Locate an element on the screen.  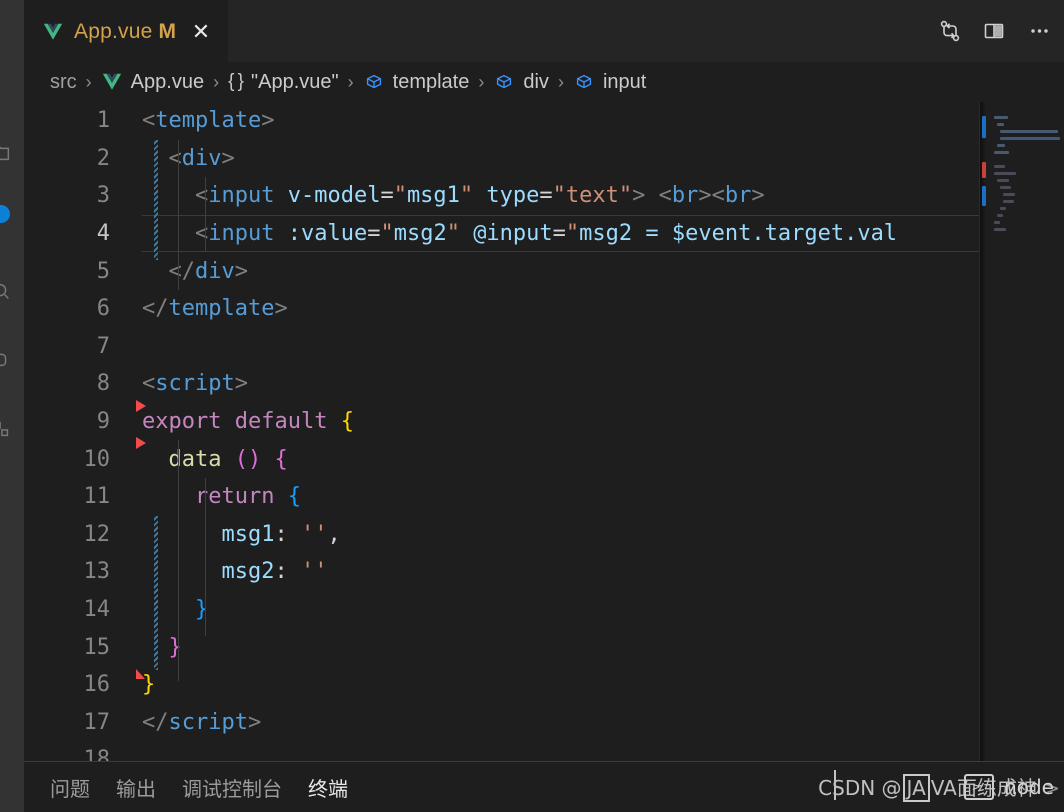
code-token: v-model is located at coordinates (334, 196).